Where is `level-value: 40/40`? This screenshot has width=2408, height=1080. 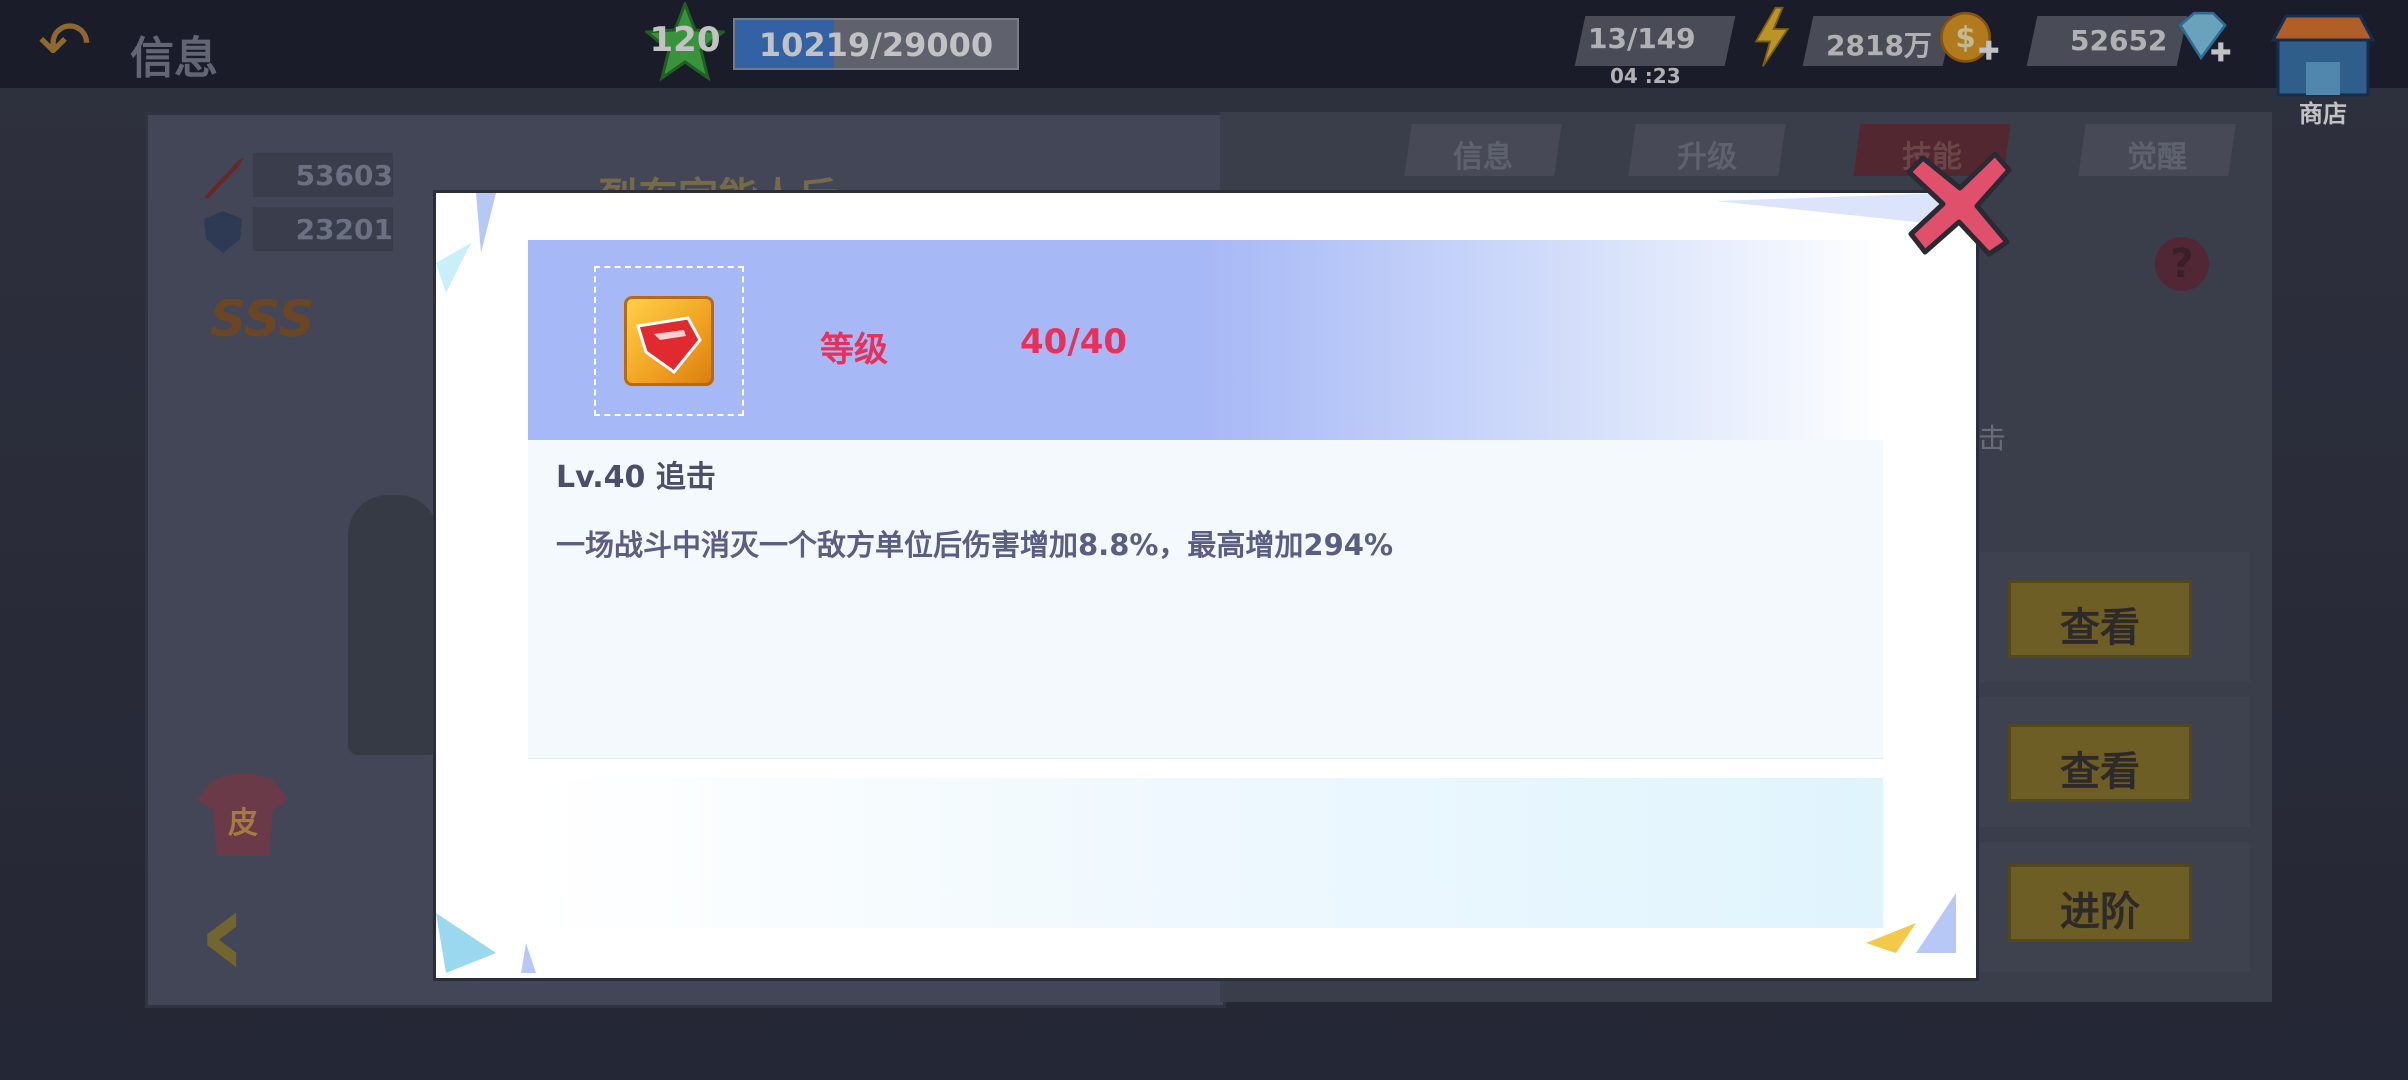
level-value: 40/40 is located at coordinates (1074, 342).